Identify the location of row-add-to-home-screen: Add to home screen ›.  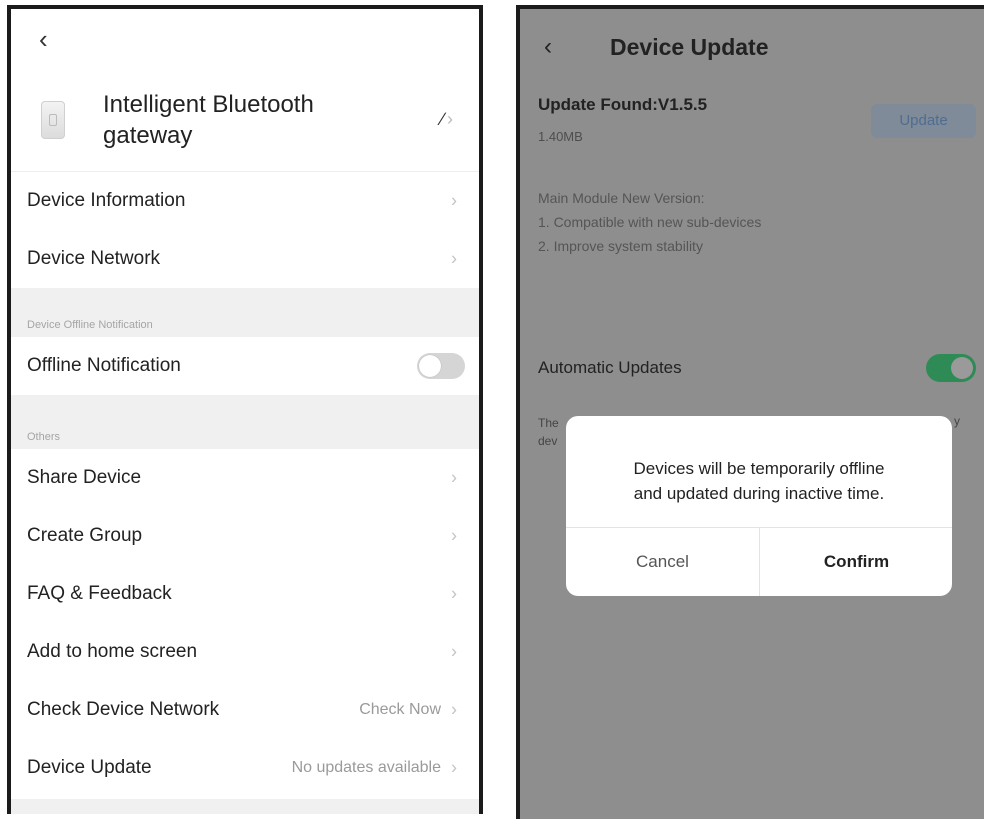
(245, 652).